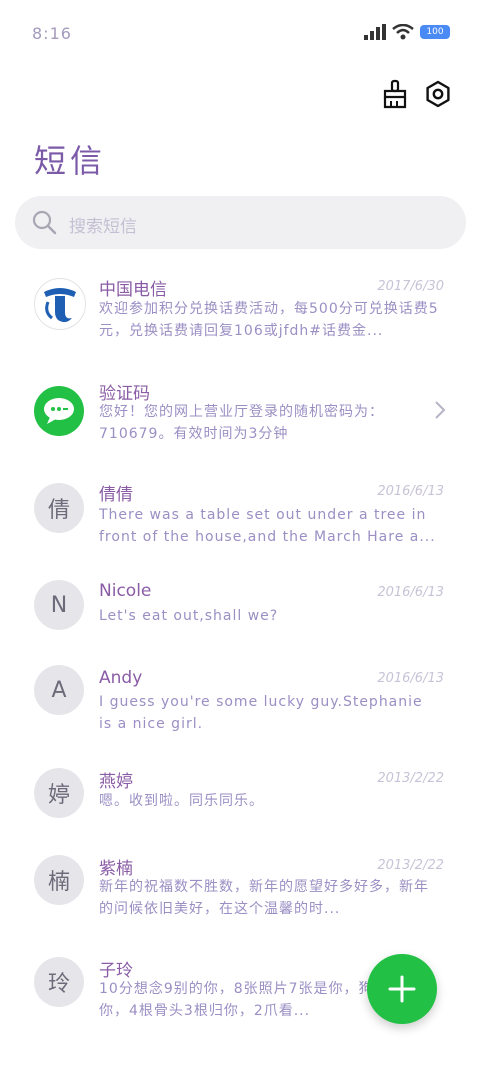 The height and width of the screenshot is (1067, 480). I want to click on settings-icon, so click(438, 94).